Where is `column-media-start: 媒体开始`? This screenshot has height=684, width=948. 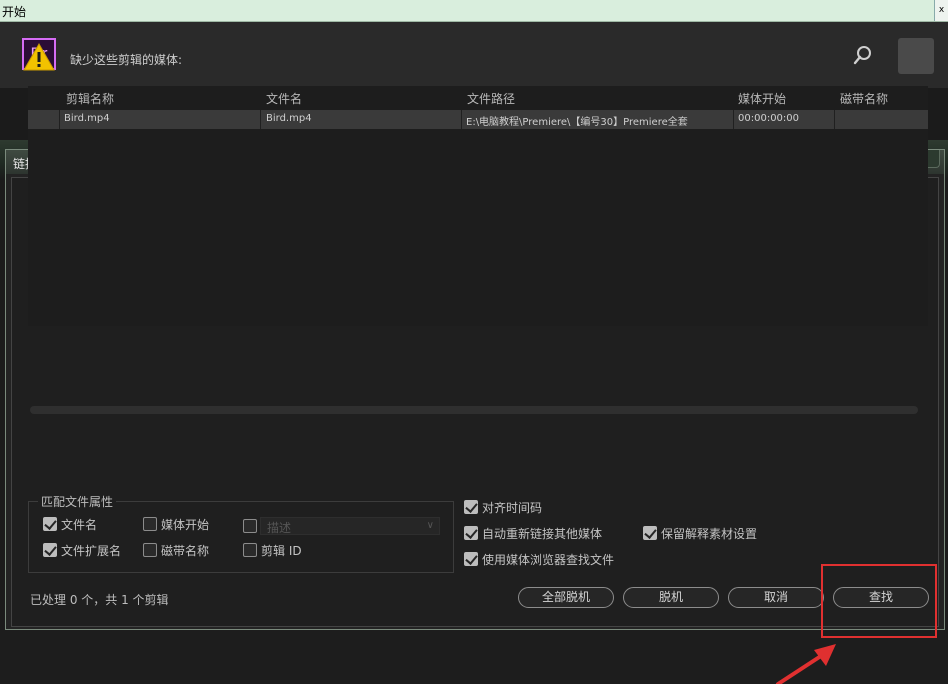 column-media-start: 媒体开始 is located at coordinates (762, 98).